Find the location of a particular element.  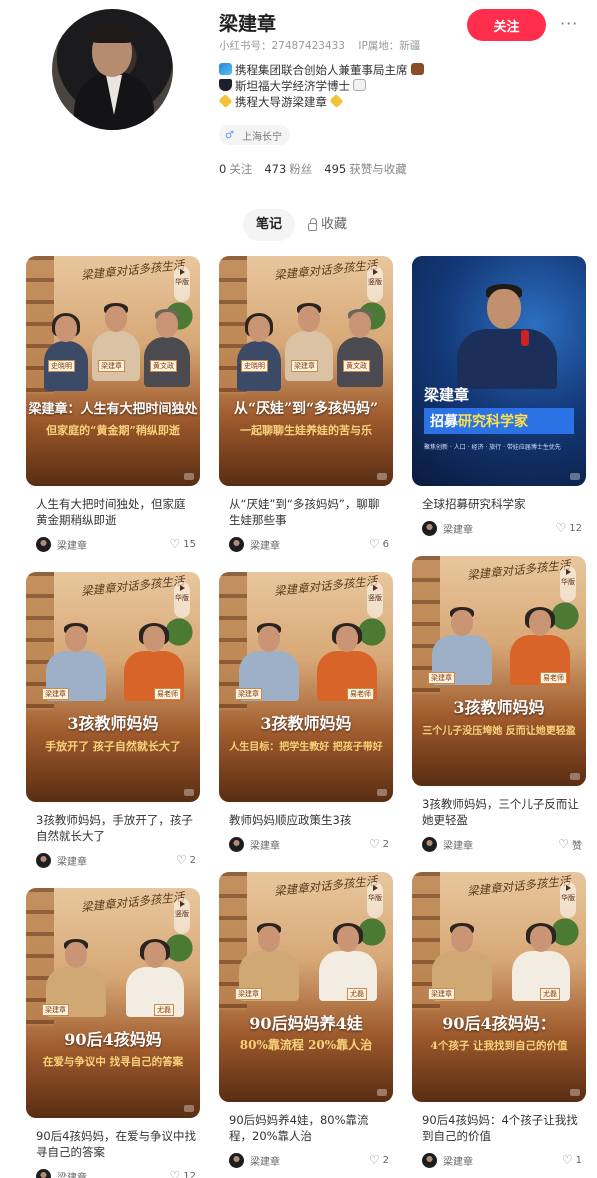

note-author: 梁建章 ♡ 15 is located at coordinates (116, 544).